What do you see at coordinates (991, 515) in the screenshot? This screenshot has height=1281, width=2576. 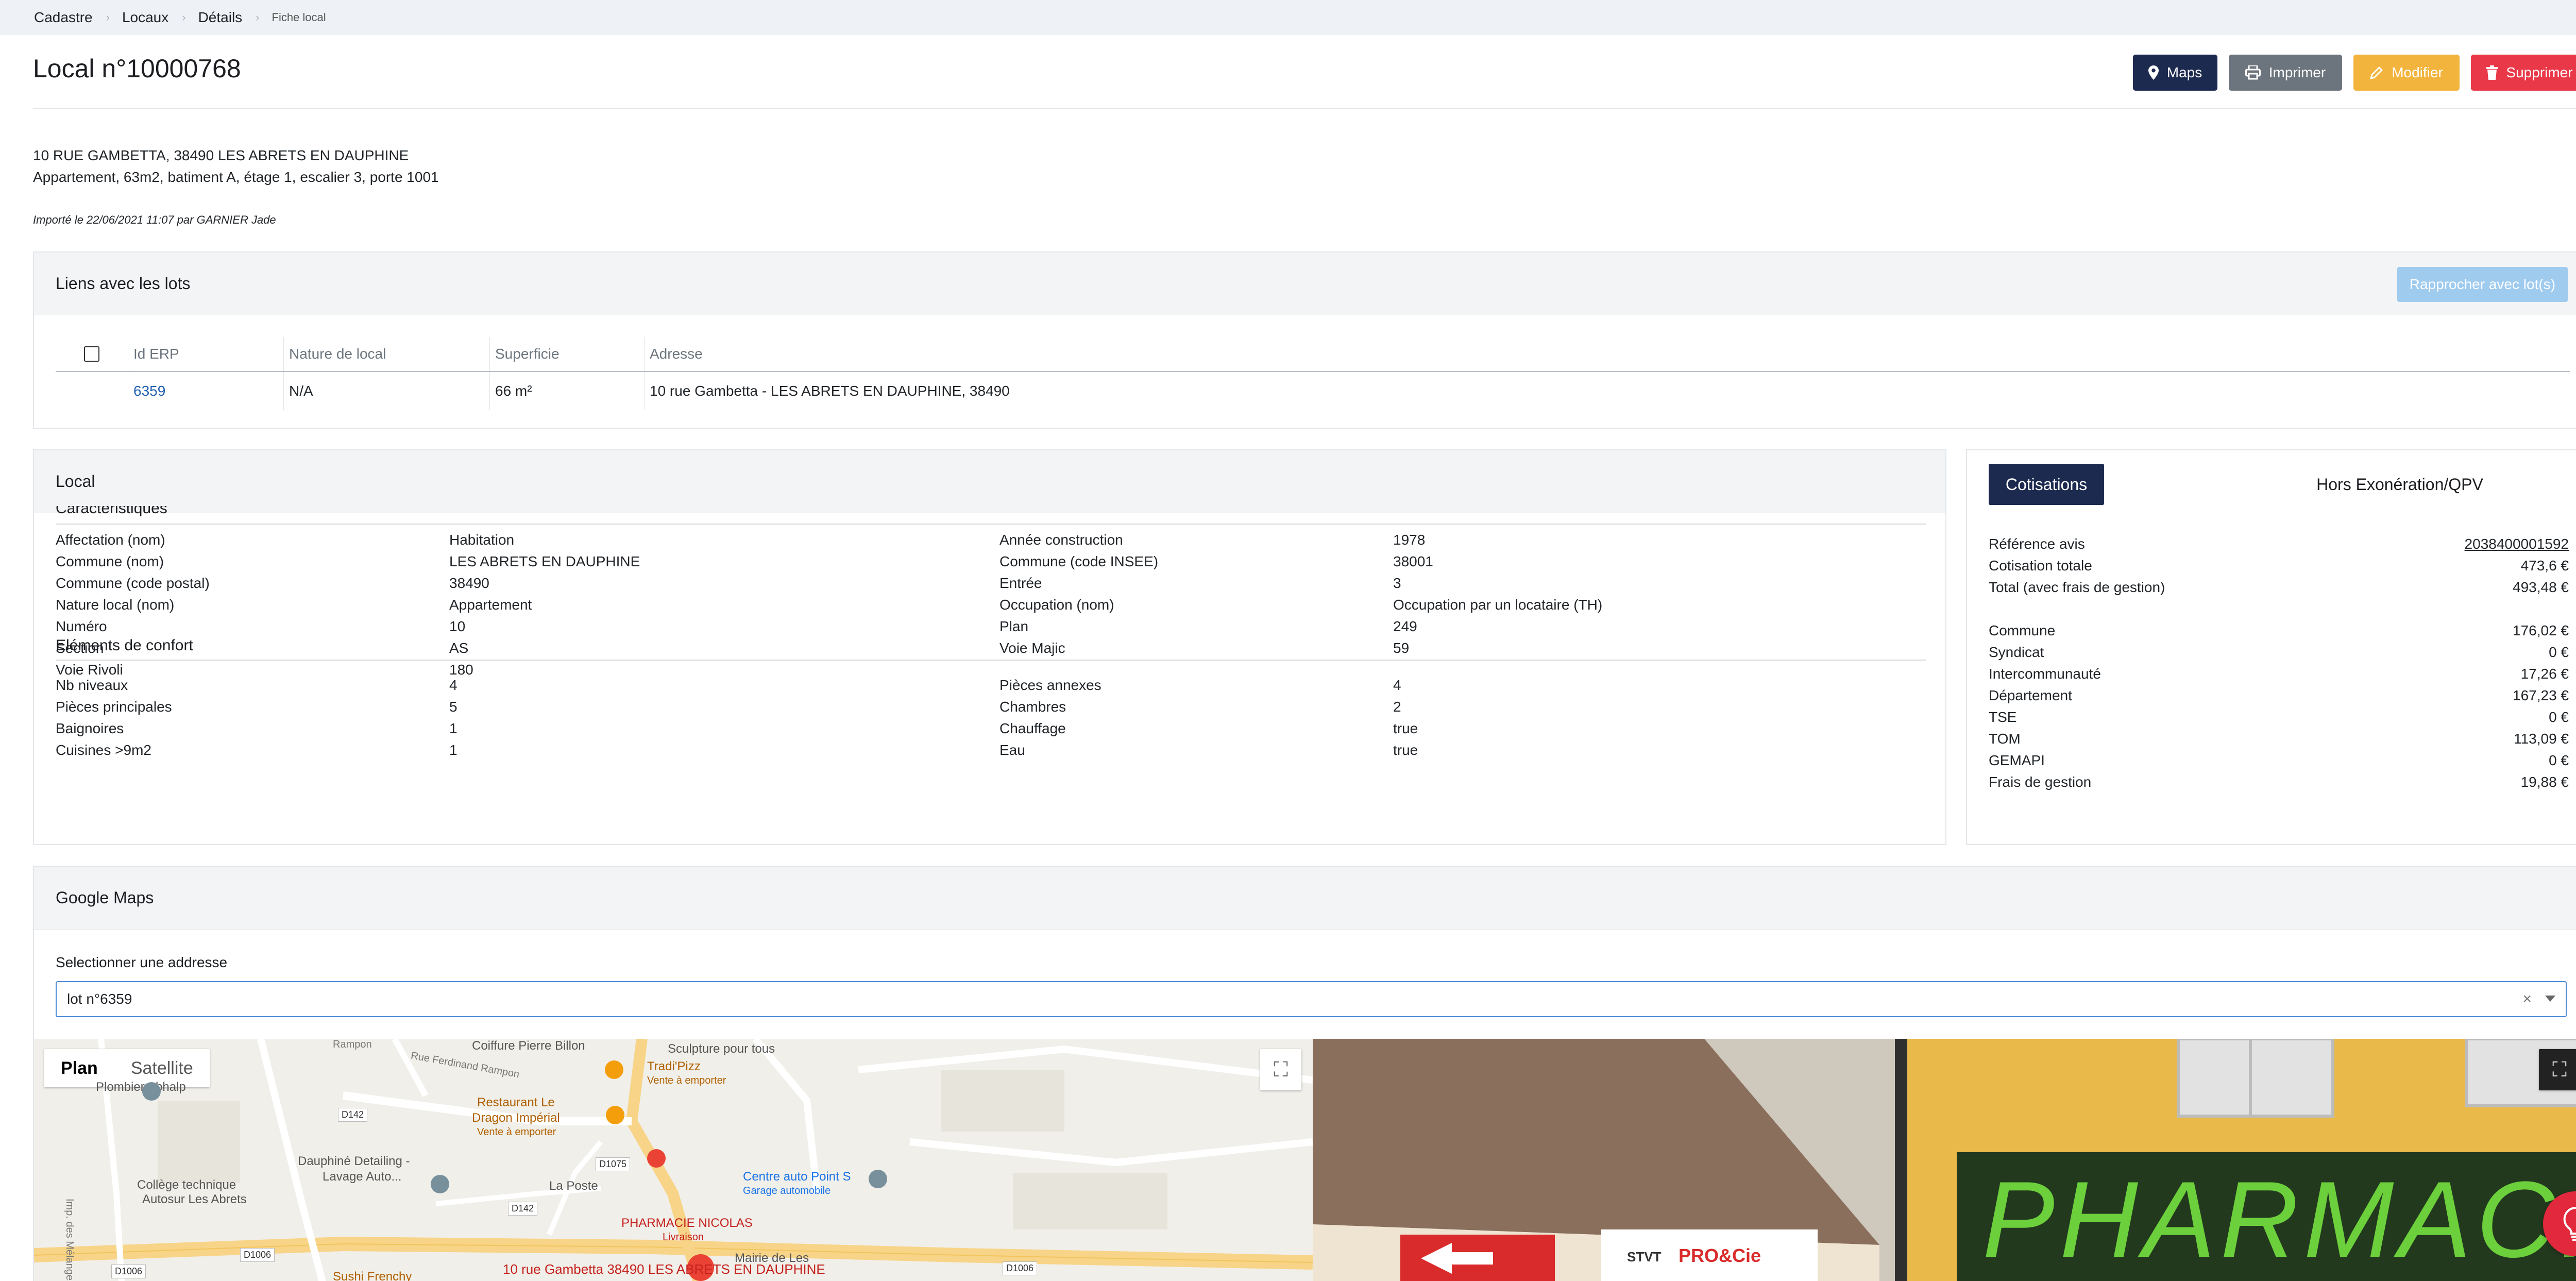 I see `caracteristiques-title: Caractéristiques` at bounding box center [991, 515].